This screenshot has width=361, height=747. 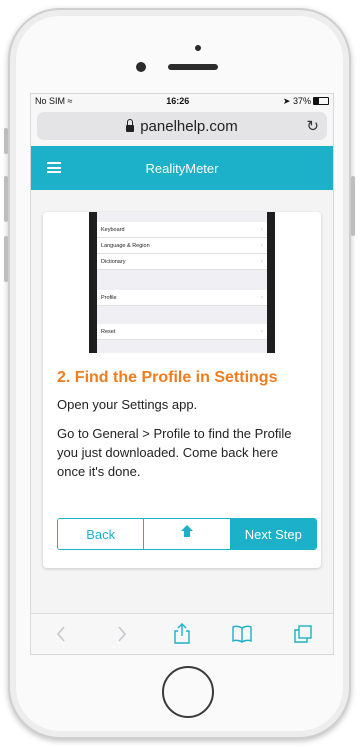 What do you see at coordinates (353, 206) in the screenshot?
I see `power-button` at bounding box center [353, 206].